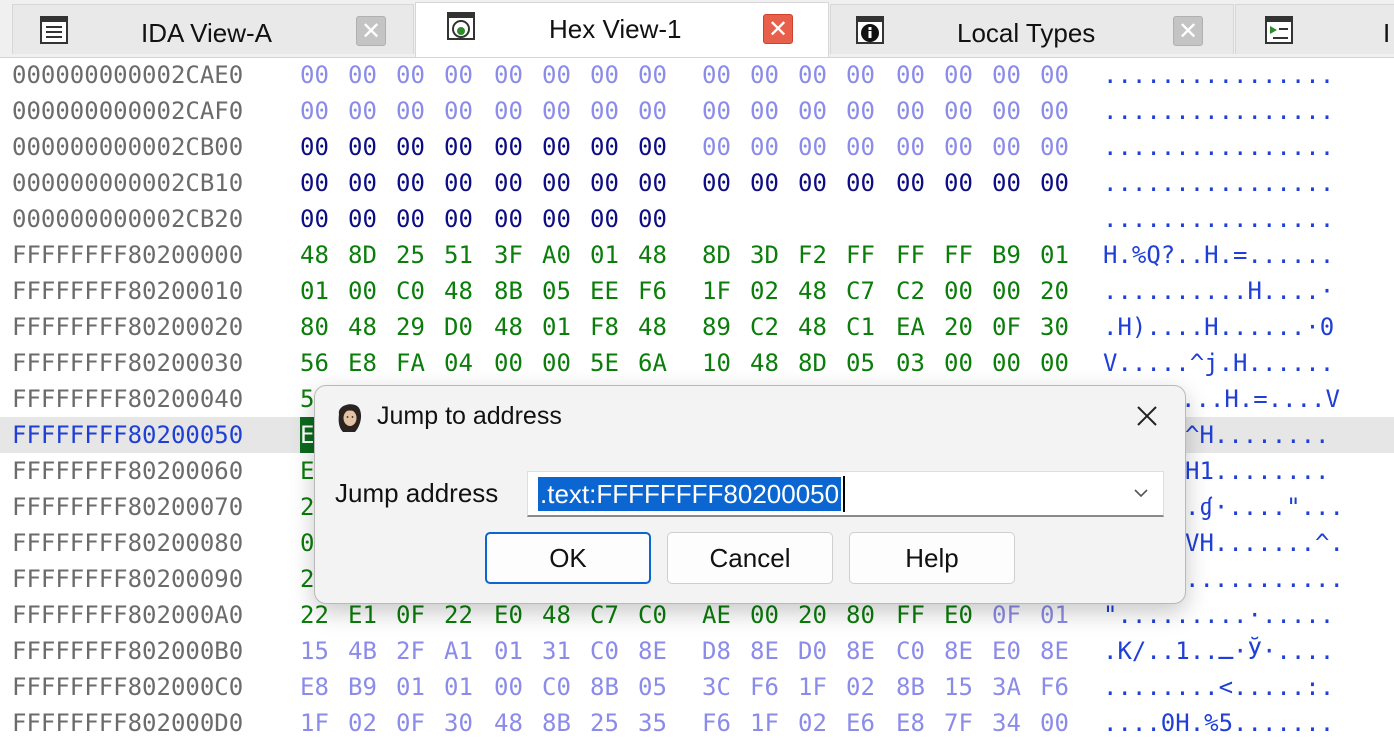  Describe the element at coordinates (511, 255) in the screenshot. I see `hex-byte: 3F` at that location.